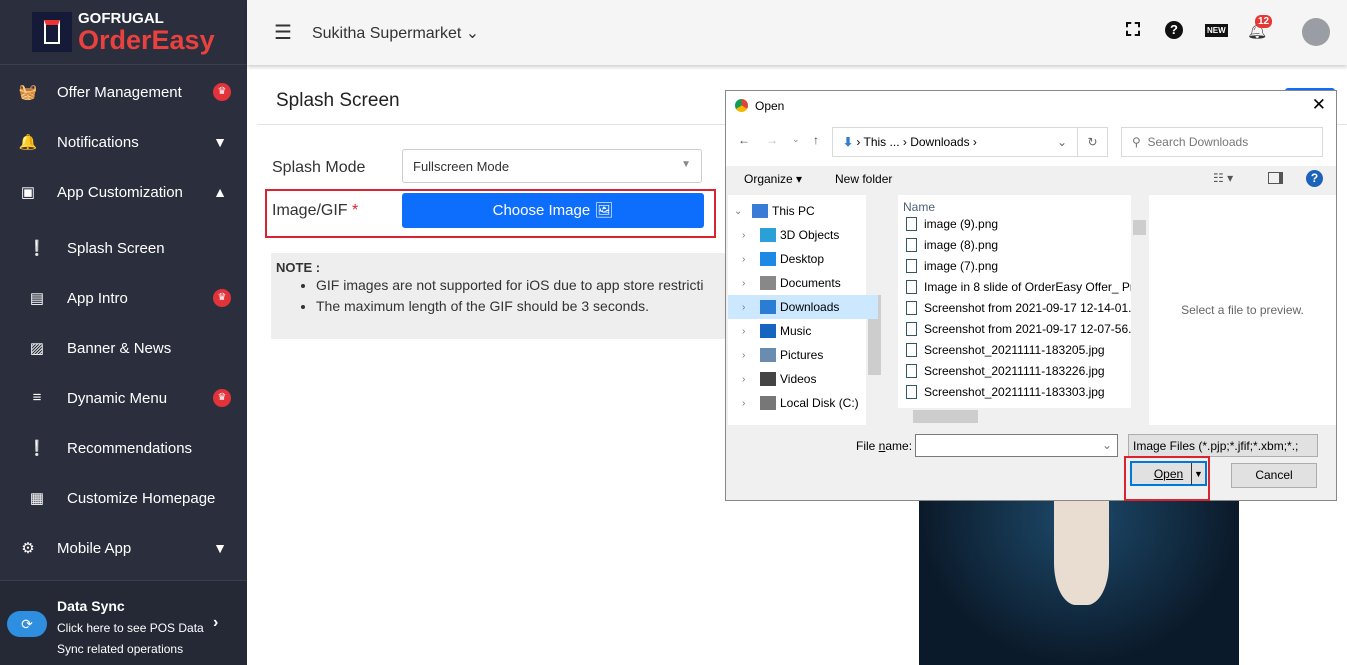  I want to click on expanded-arrow-icon: ⌄, so click(741, 211).